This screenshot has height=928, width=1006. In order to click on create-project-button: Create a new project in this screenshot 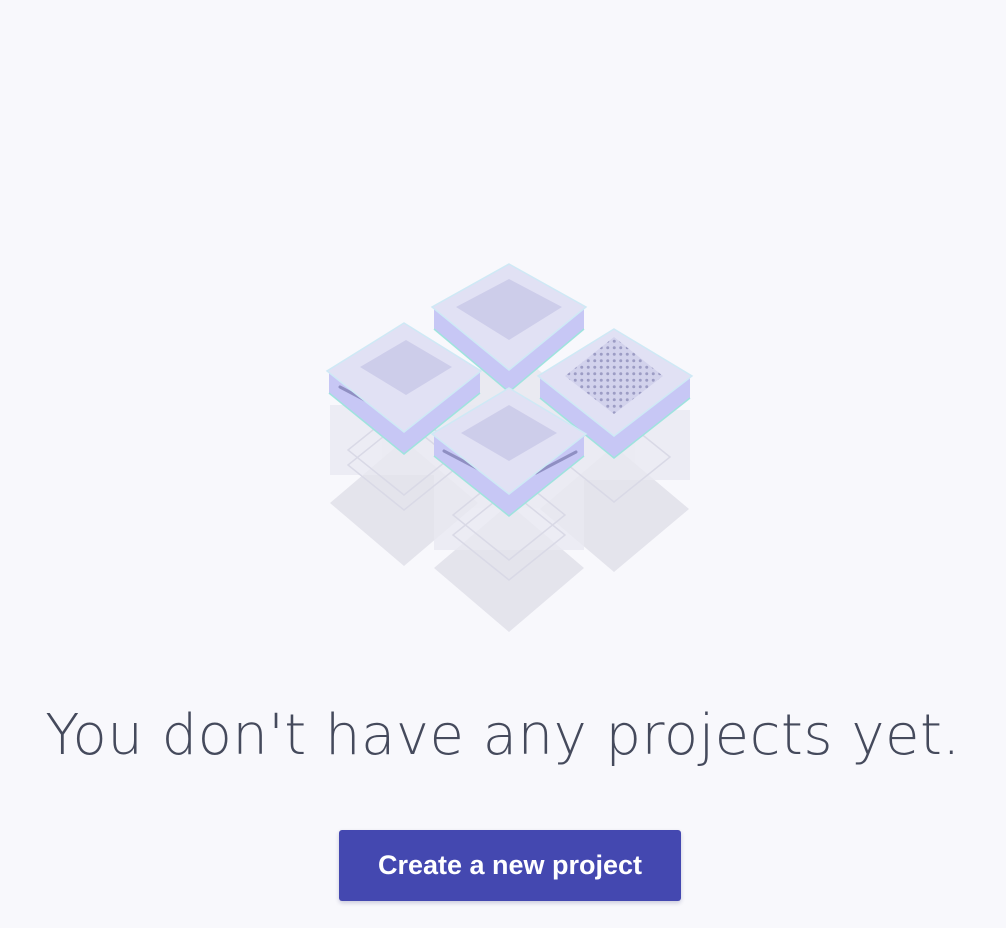, I will do `click(510, 865)`.